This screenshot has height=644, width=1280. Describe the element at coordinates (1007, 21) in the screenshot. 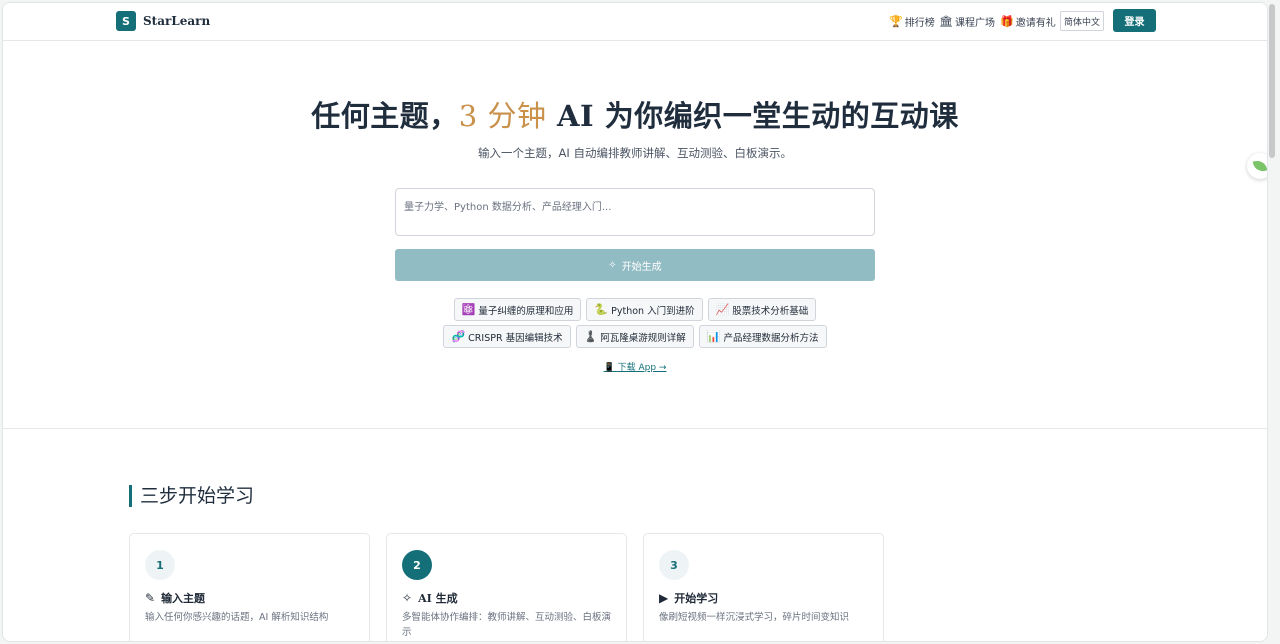

I see `gift-icon: 🎁` at that location.